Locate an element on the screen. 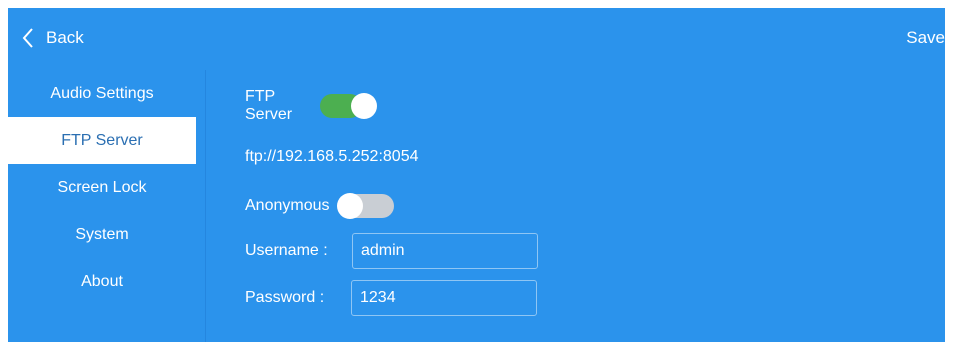 The height and width of the screenshot is (349, 953). sidebar-item-audio-settings: Audio Settings is located at coordinates (102, 93).